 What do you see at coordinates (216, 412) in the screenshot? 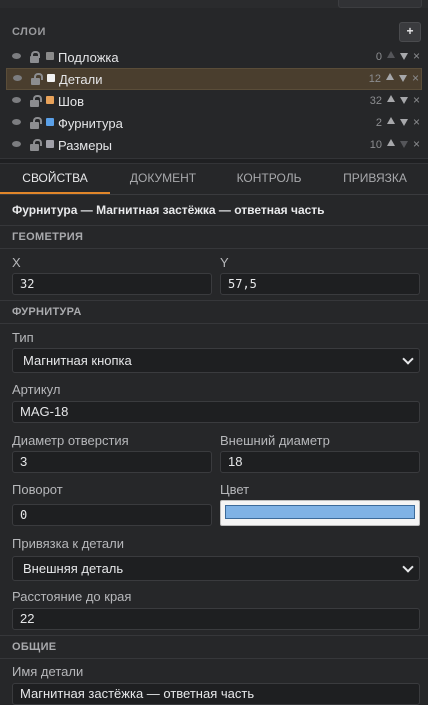
I see `article-field: MAG-18` at bounding box center [216, 412].